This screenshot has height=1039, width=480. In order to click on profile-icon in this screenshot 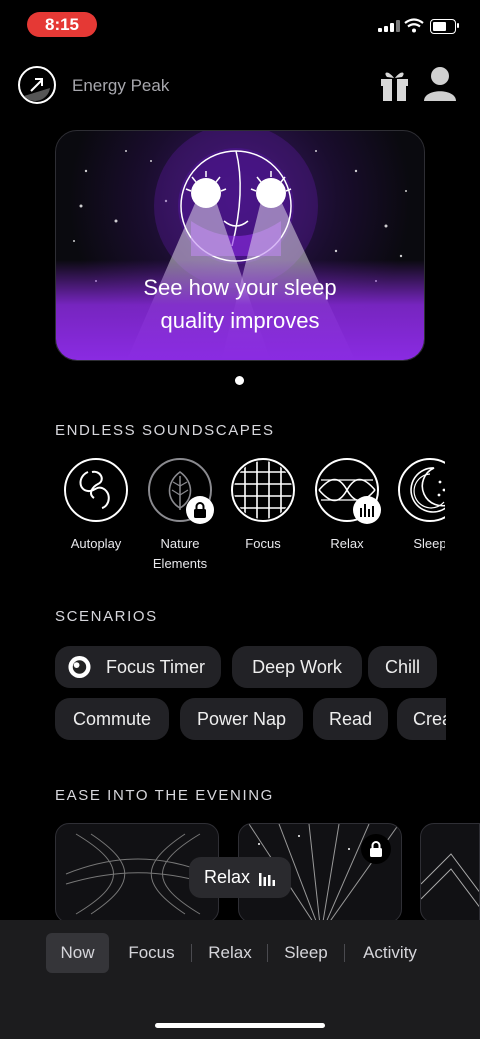, I will do `click(440, 84)`.